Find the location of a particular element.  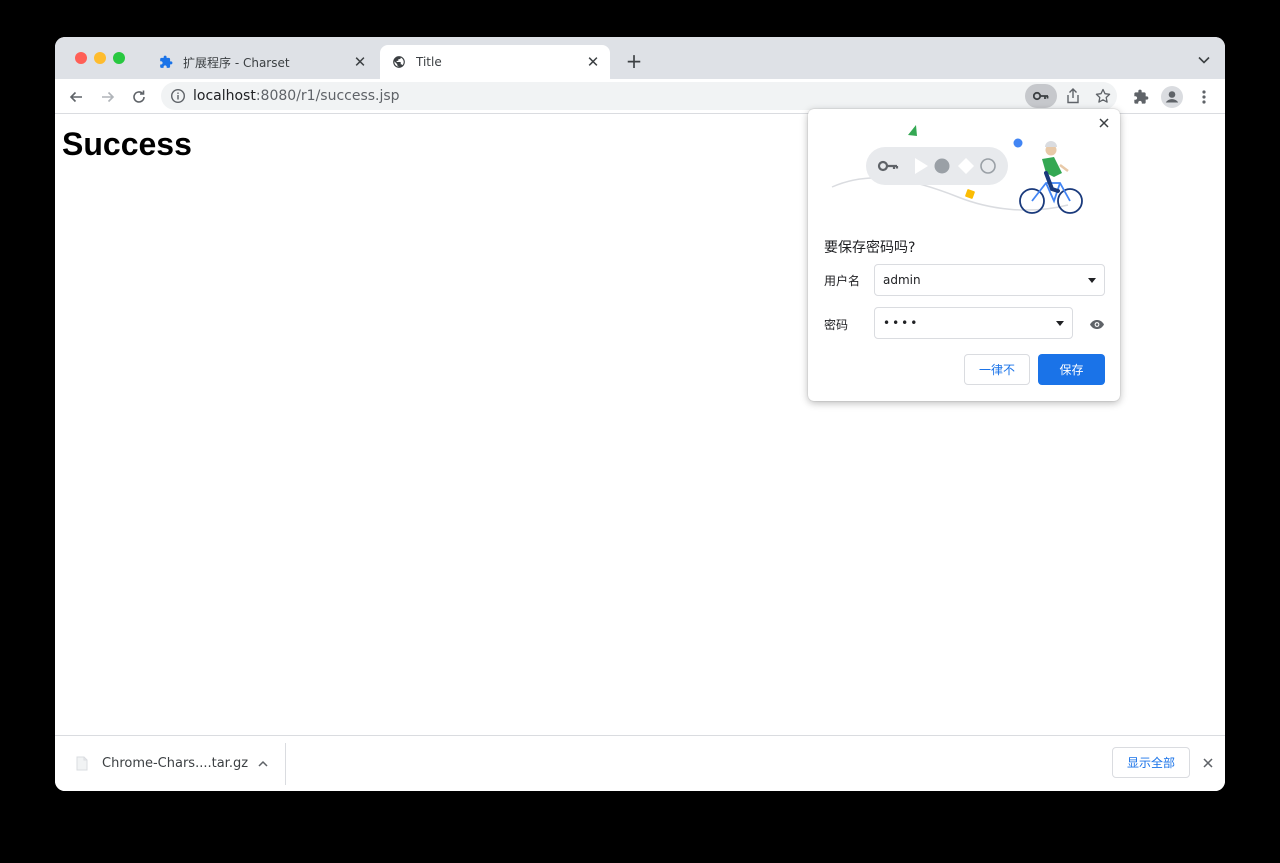

window-zoom-button is located at coordinates (119, 58).